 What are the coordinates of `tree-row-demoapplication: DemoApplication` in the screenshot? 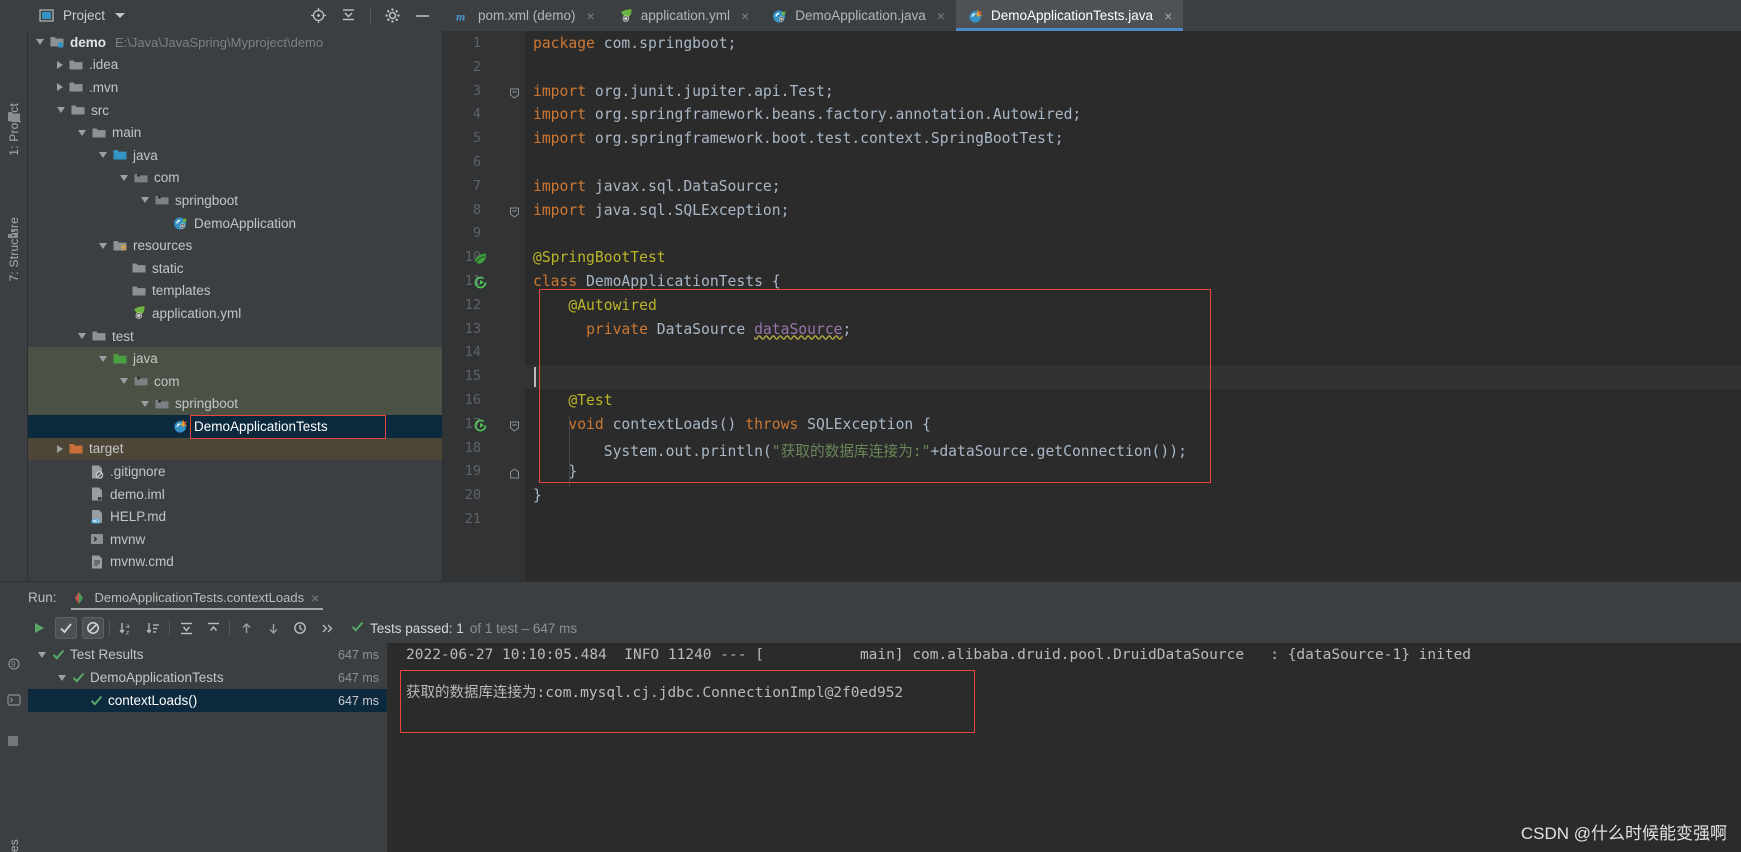 It's located at (235, 223).